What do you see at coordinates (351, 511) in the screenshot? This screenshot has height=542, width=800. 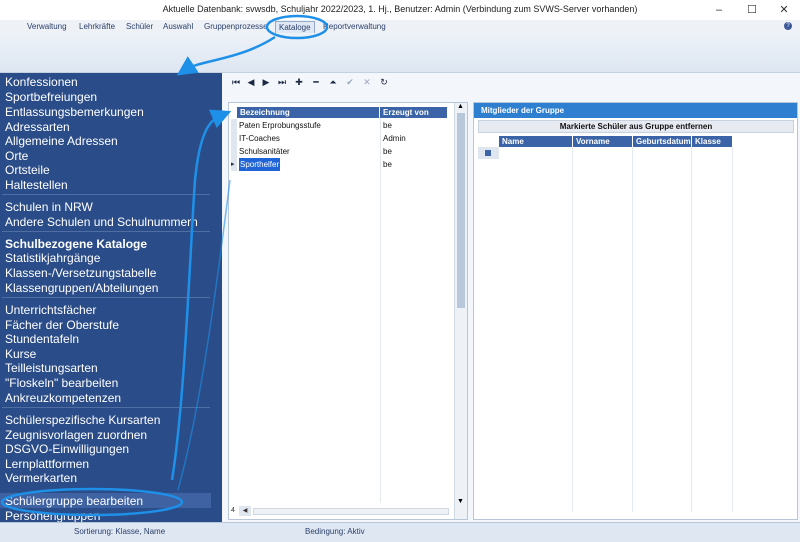 I see `grid-horizontal-scrollbar` at bounding box center [351, 511].